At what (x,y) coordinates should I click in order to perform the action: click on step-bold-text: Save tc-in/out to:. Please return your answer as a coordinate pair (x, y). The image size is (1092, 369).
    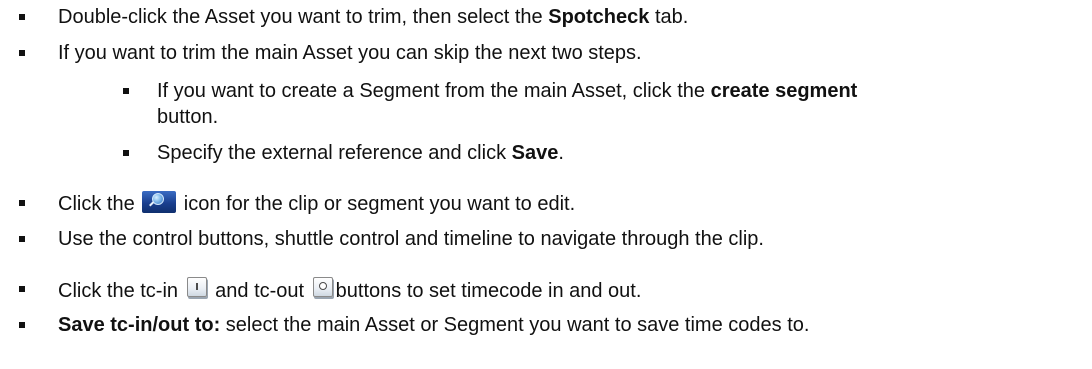
    Looking at the image, I should click on (139, 325).